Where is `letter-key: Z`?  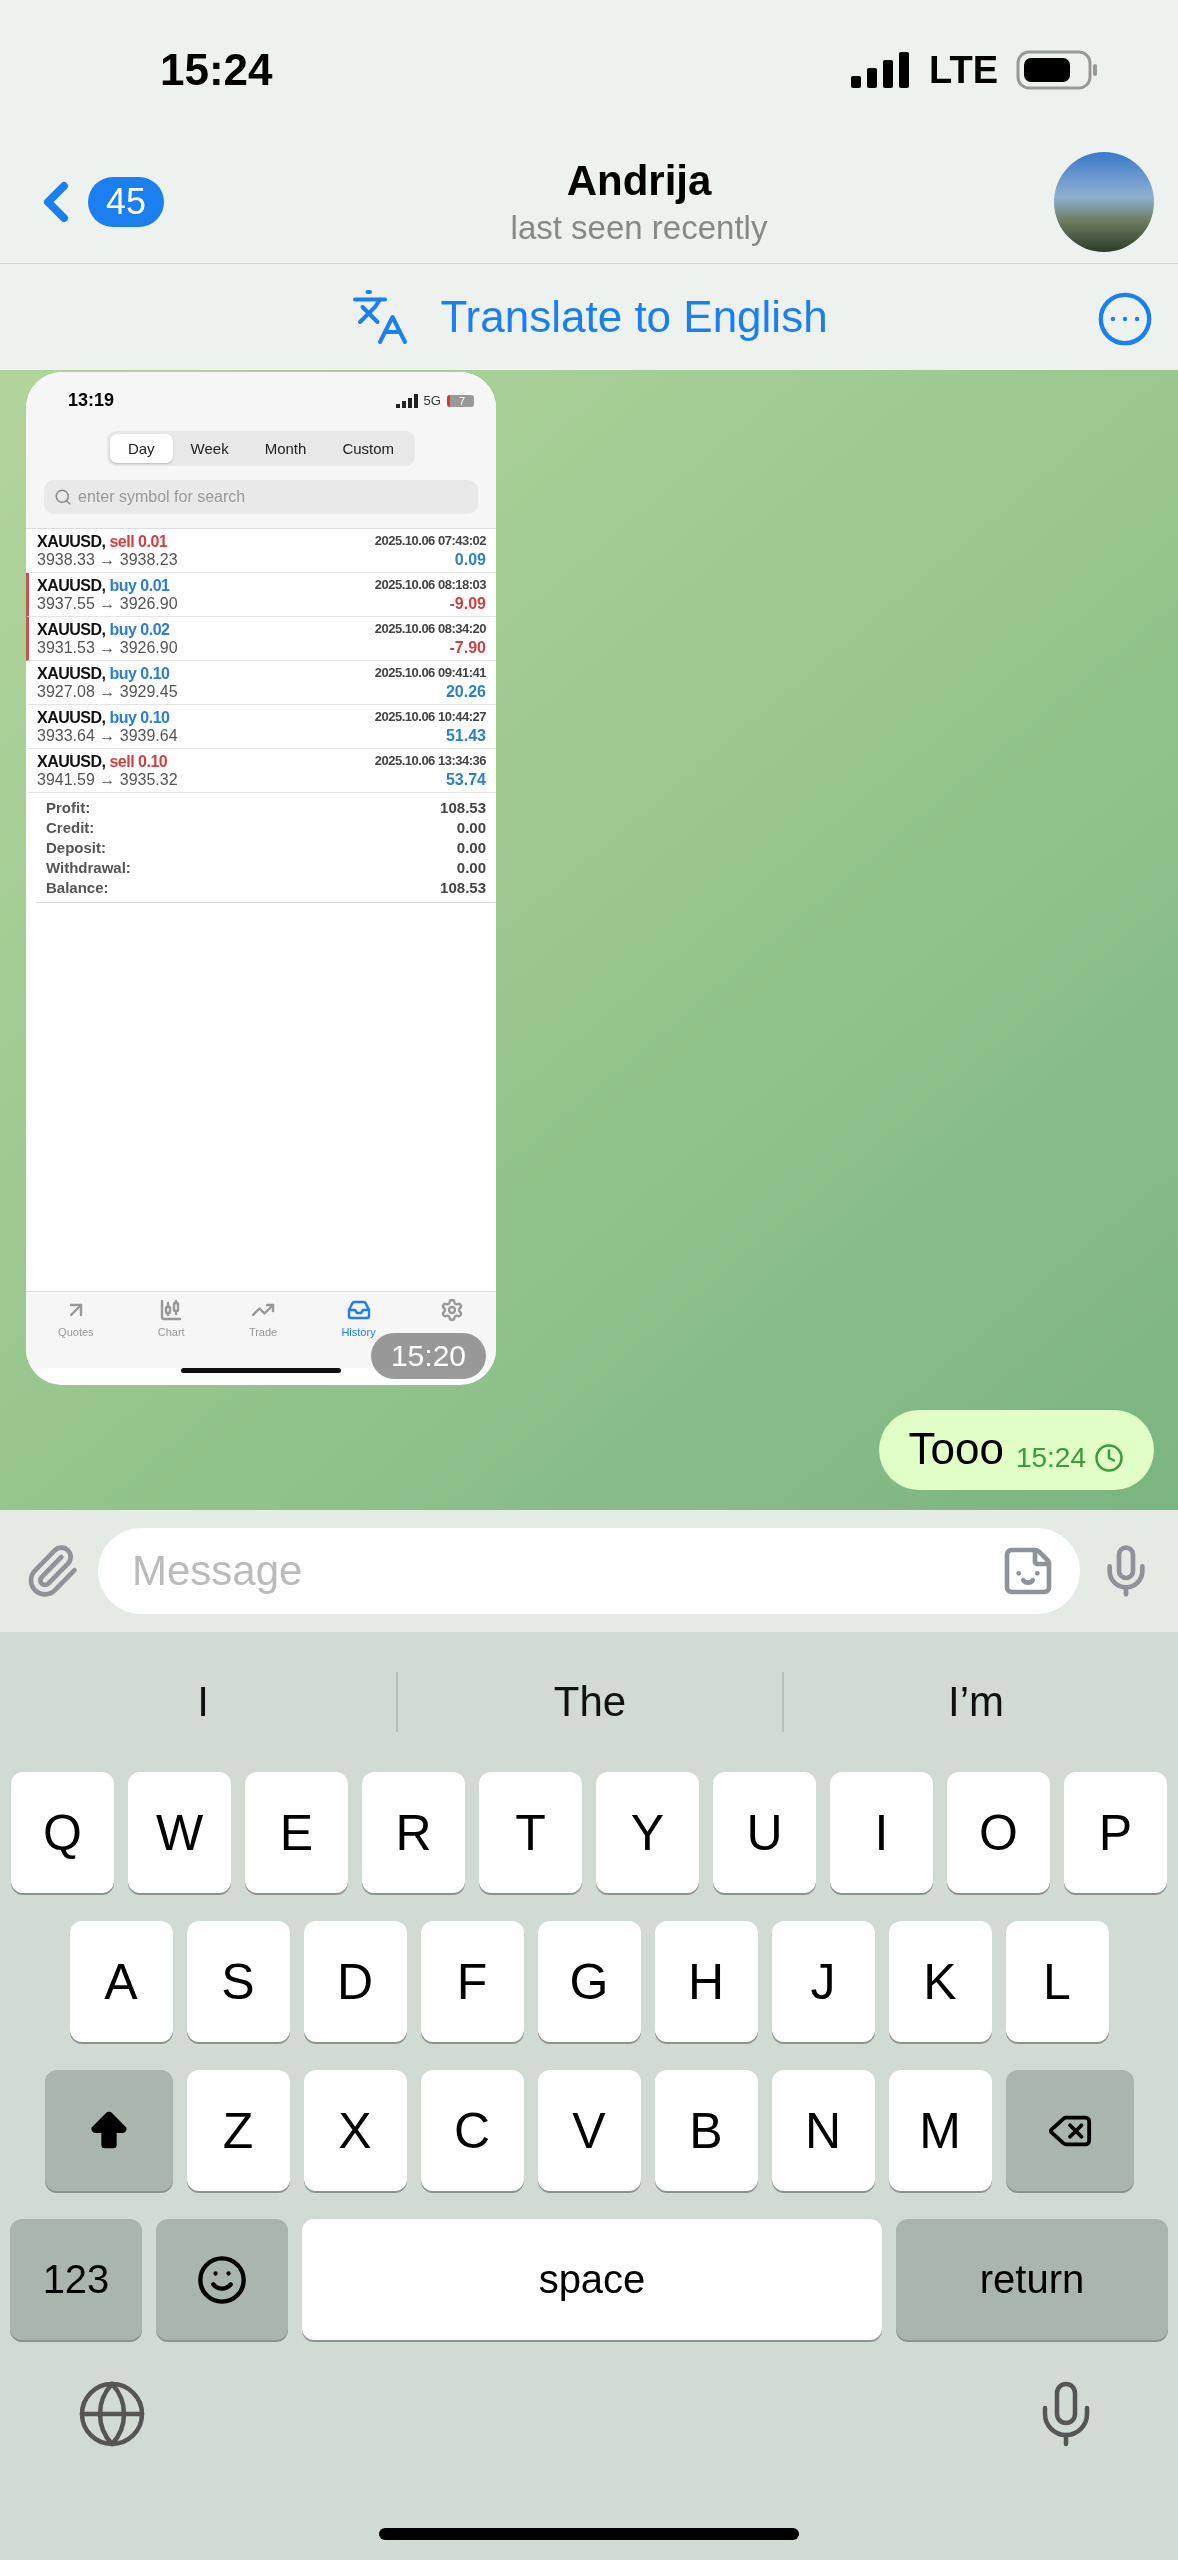 letter-key: Z is located at coordinates (238, 2130).